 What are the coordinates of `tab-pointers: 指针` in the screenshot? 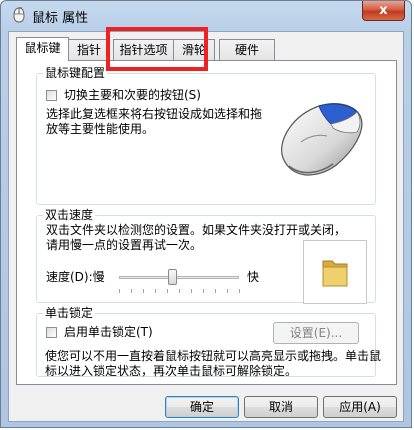 It's located at (89, 49).